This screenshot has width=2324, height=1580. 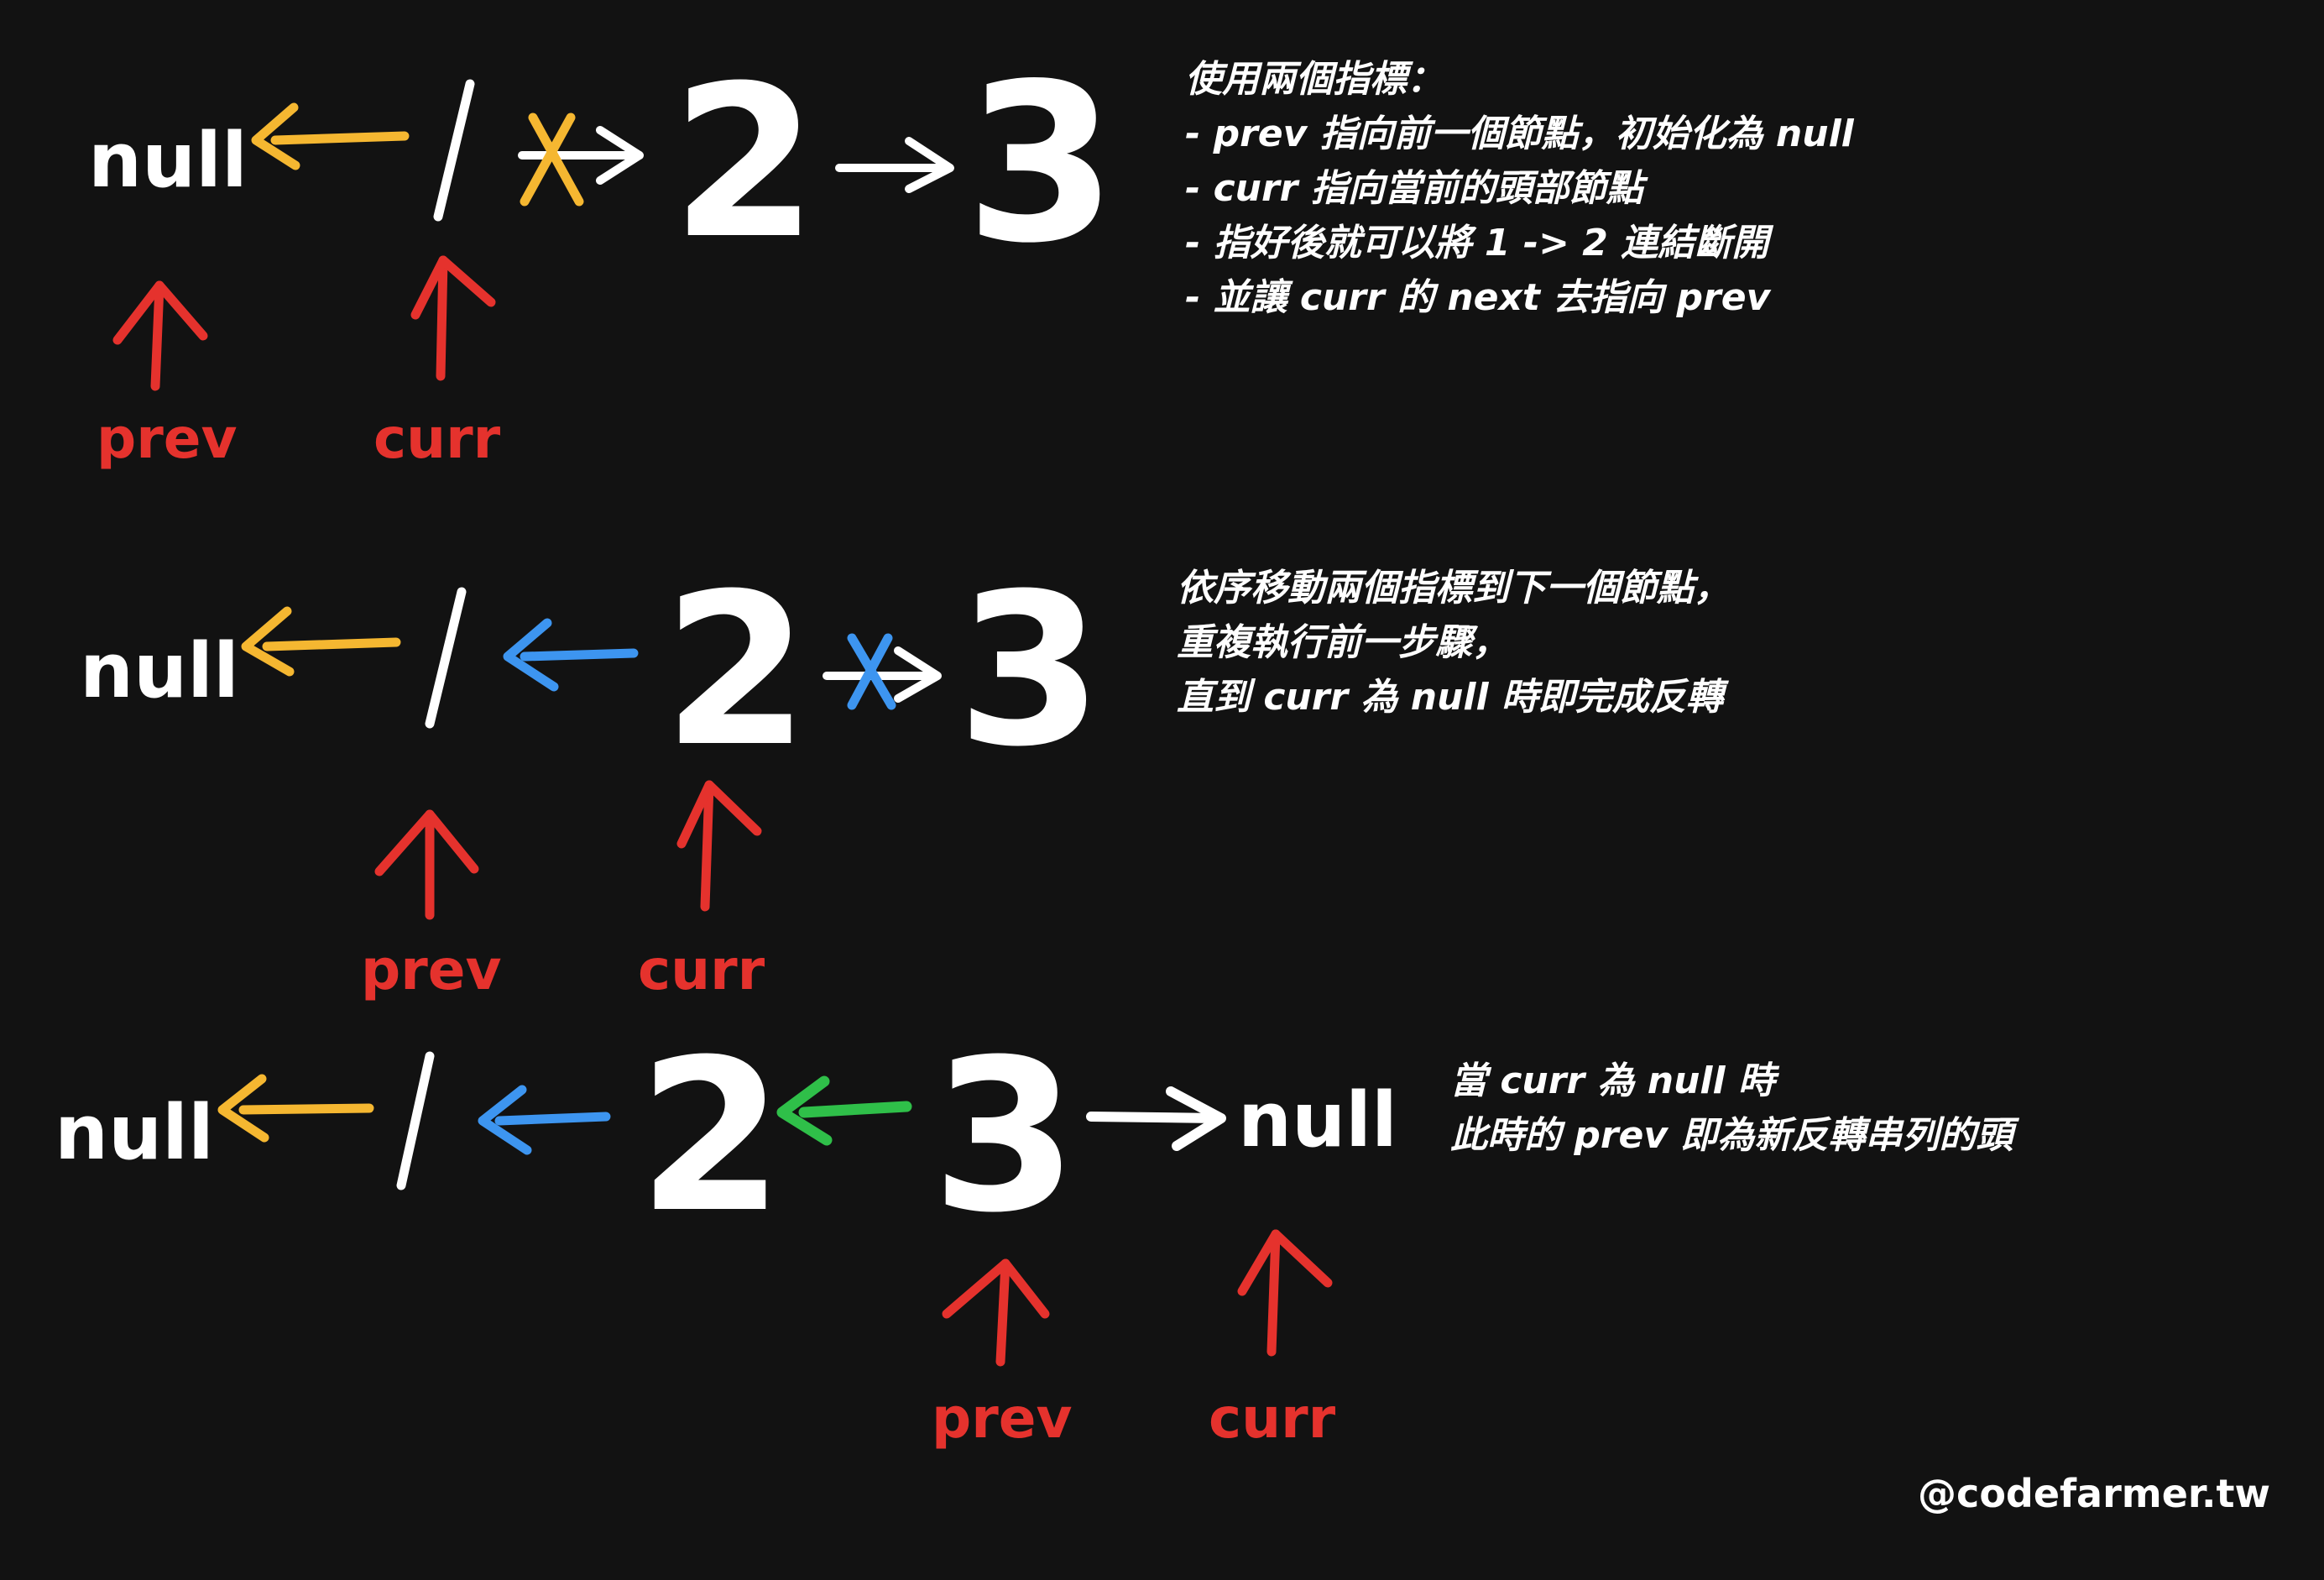 I want to click on step2-null-left: null, so click(x=159, y=671).